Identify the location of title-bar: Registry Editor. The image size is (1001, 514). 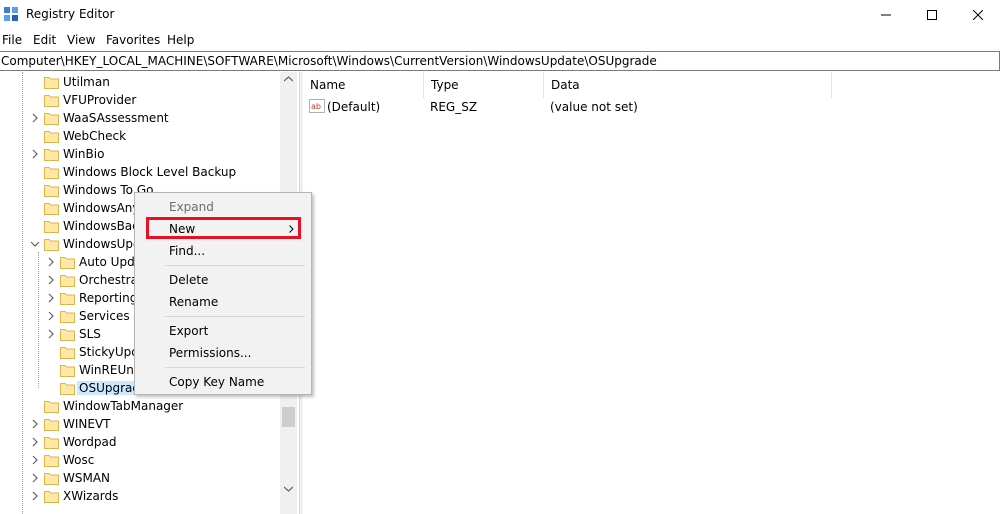
(500, 15).